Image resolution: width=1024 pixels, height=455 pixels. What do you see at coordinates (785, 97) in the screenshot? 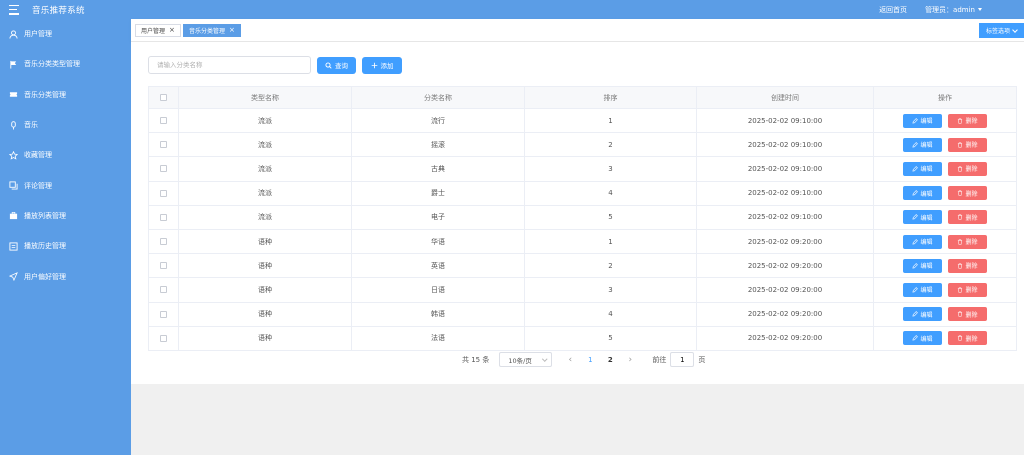
I see `column-header: 创建时间` at bounding box center [785, 97].